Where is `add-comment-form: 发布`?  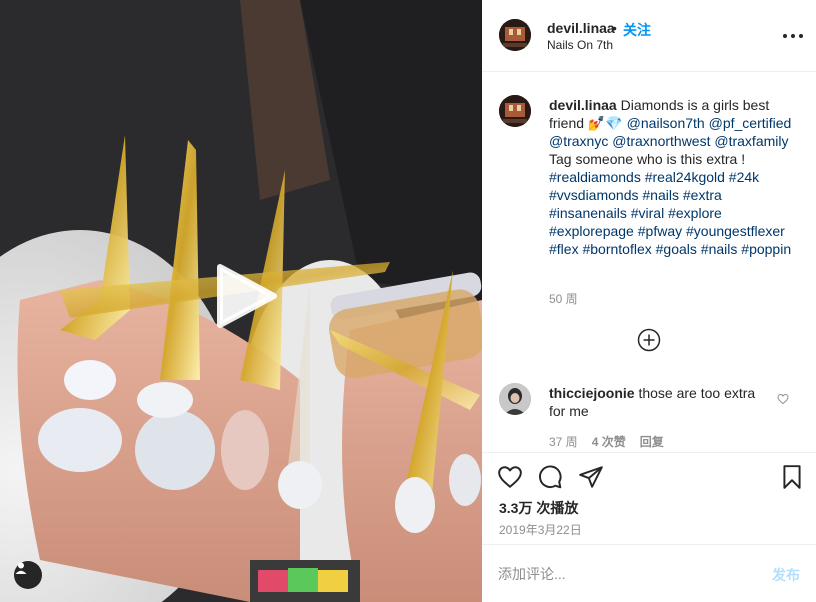
add-comment-form: 发布 is located at coordinates (649, 573).